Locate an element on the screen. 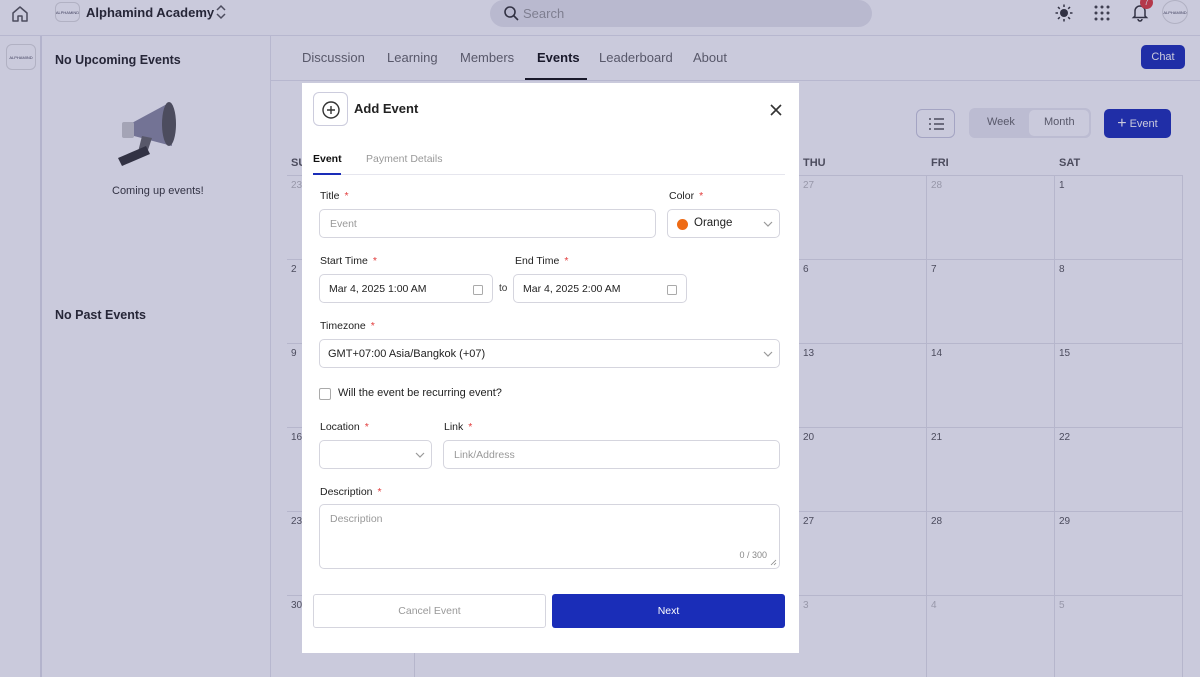 This screenshot has height=677, width=1200. description-textarea: Description 0 / 300 is located at coordinates (549, 536).